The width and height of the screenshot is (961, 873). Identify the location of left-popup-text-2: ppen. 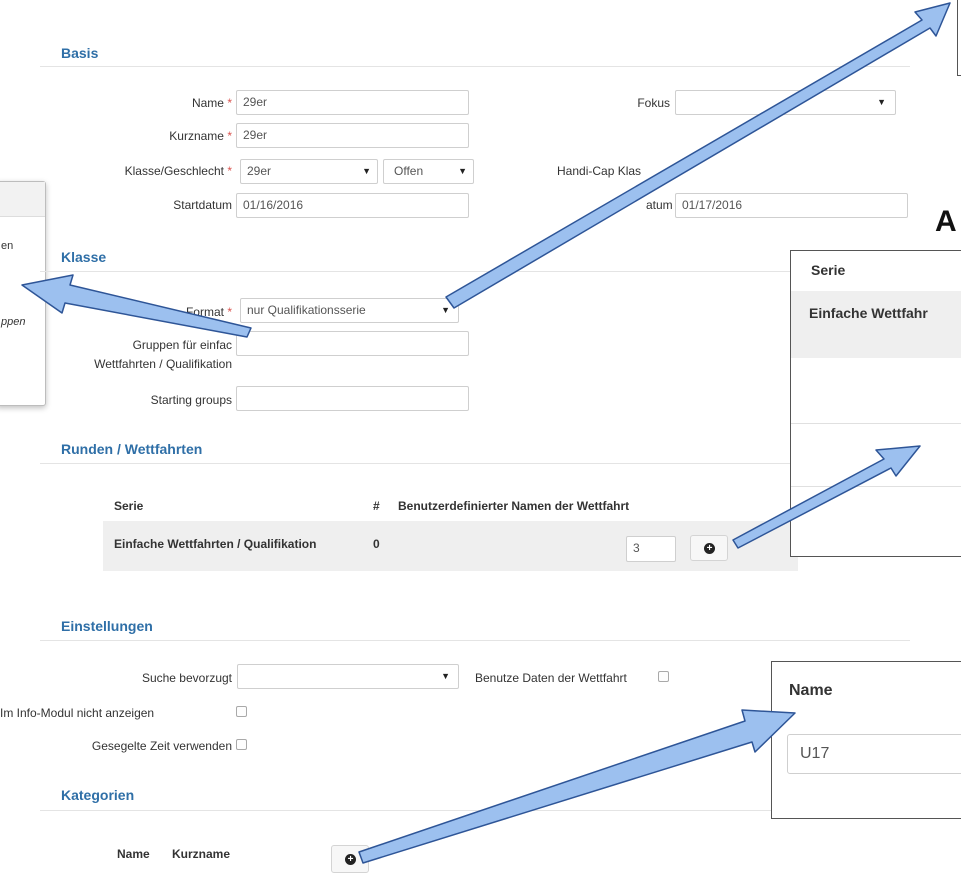
(13, 322).